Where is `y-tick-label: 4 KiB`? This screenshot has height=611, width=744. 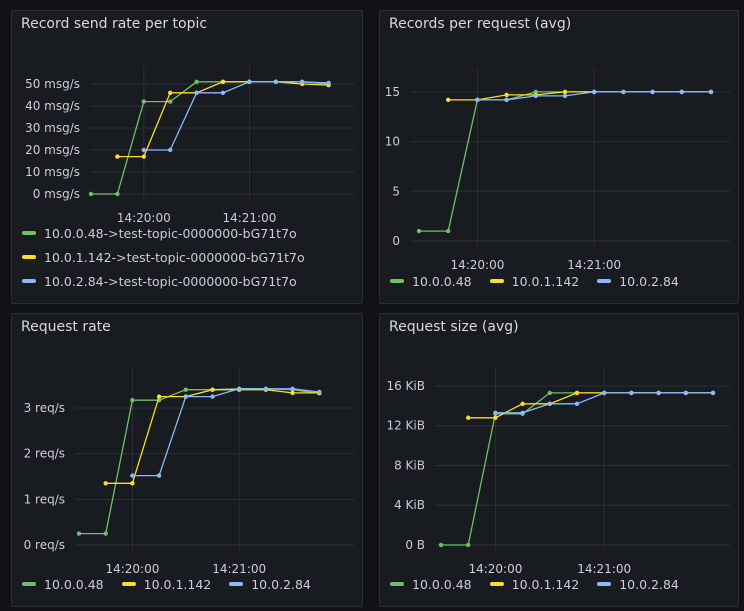 y-tick-label: 4 KiB is located at coordinates (409, 505).